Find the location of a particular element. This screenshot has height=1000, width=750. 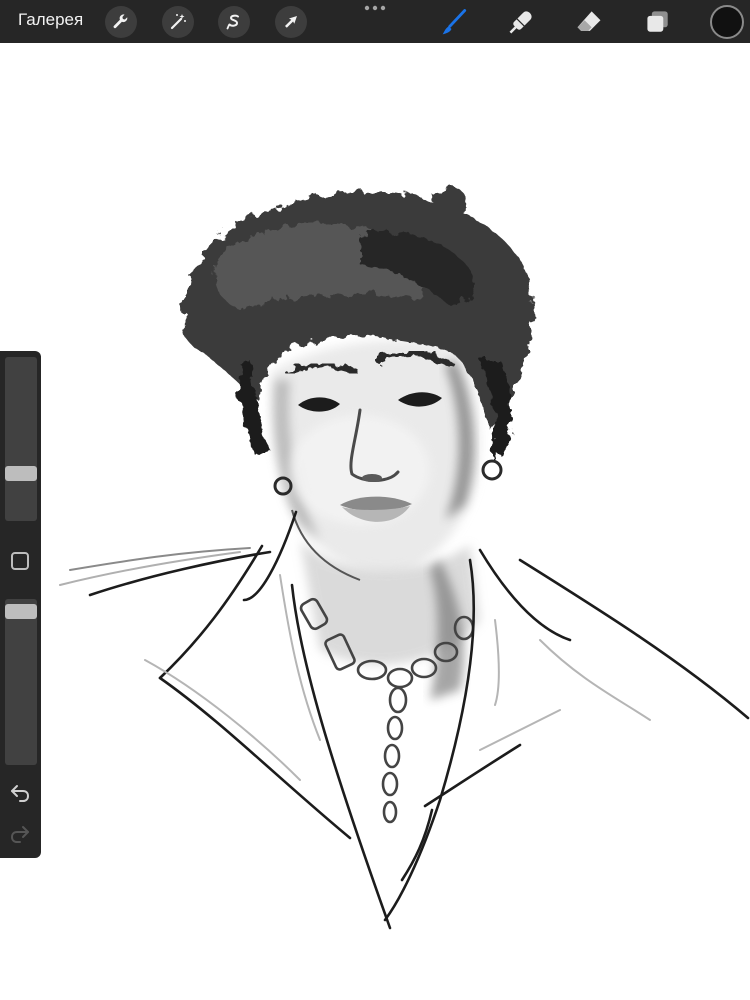

eraser-tool-button is located at coordinates (589, 22).